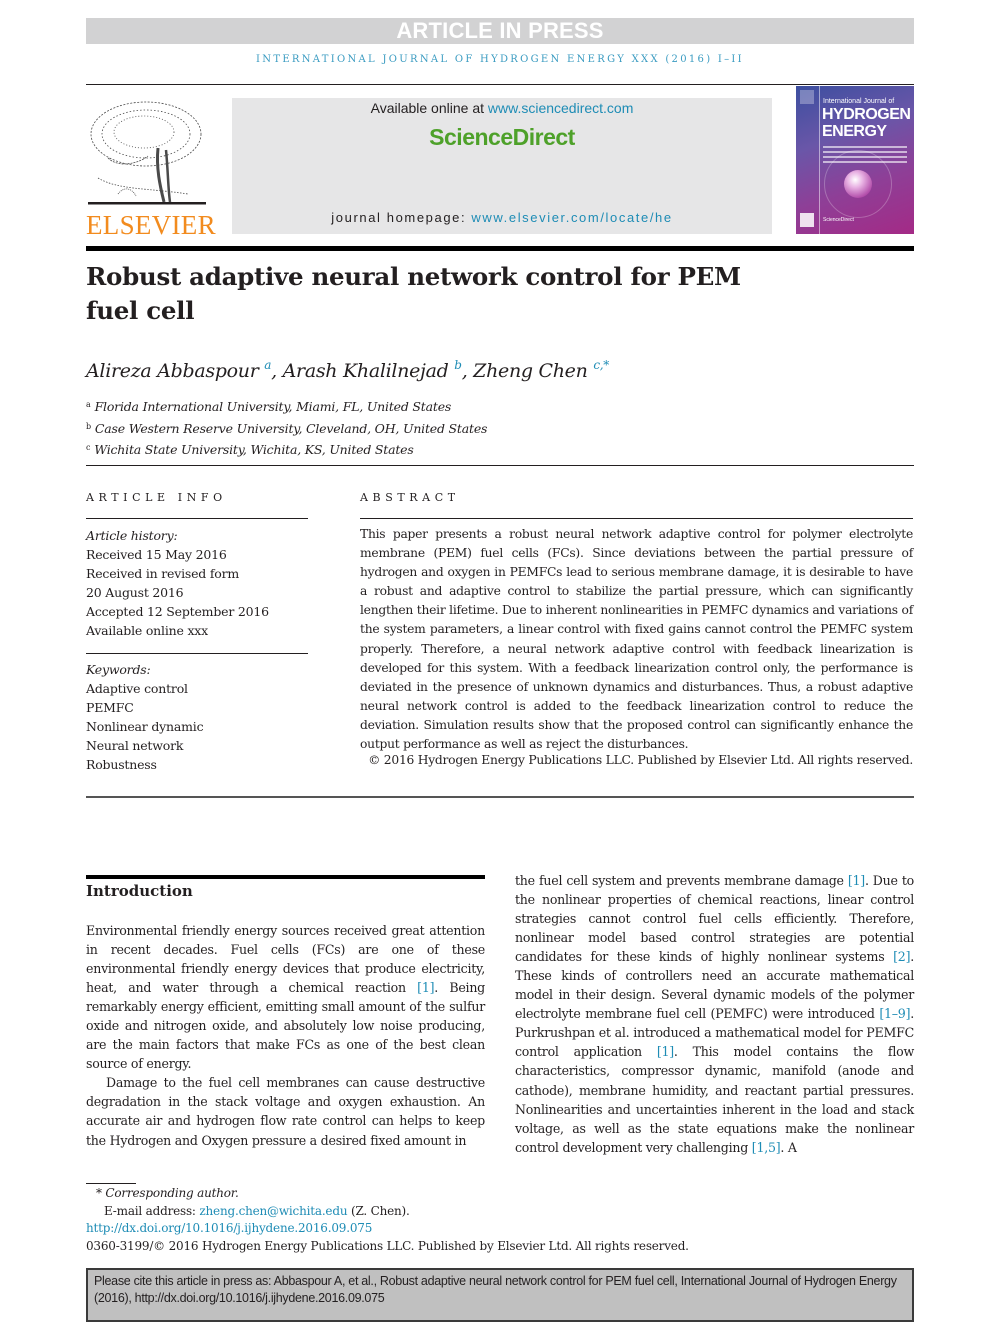  I want to click on elsevier-logo: ELSEVIER, so click(151, 169).